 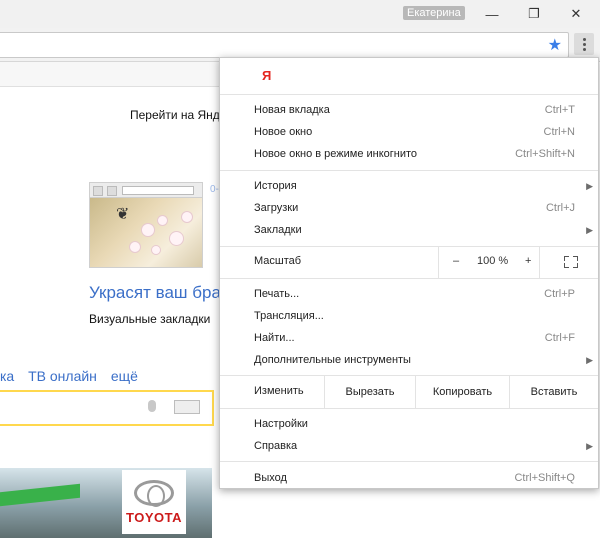 I want to click on butterfly-icon: ❦, so click(x=123, y=214).